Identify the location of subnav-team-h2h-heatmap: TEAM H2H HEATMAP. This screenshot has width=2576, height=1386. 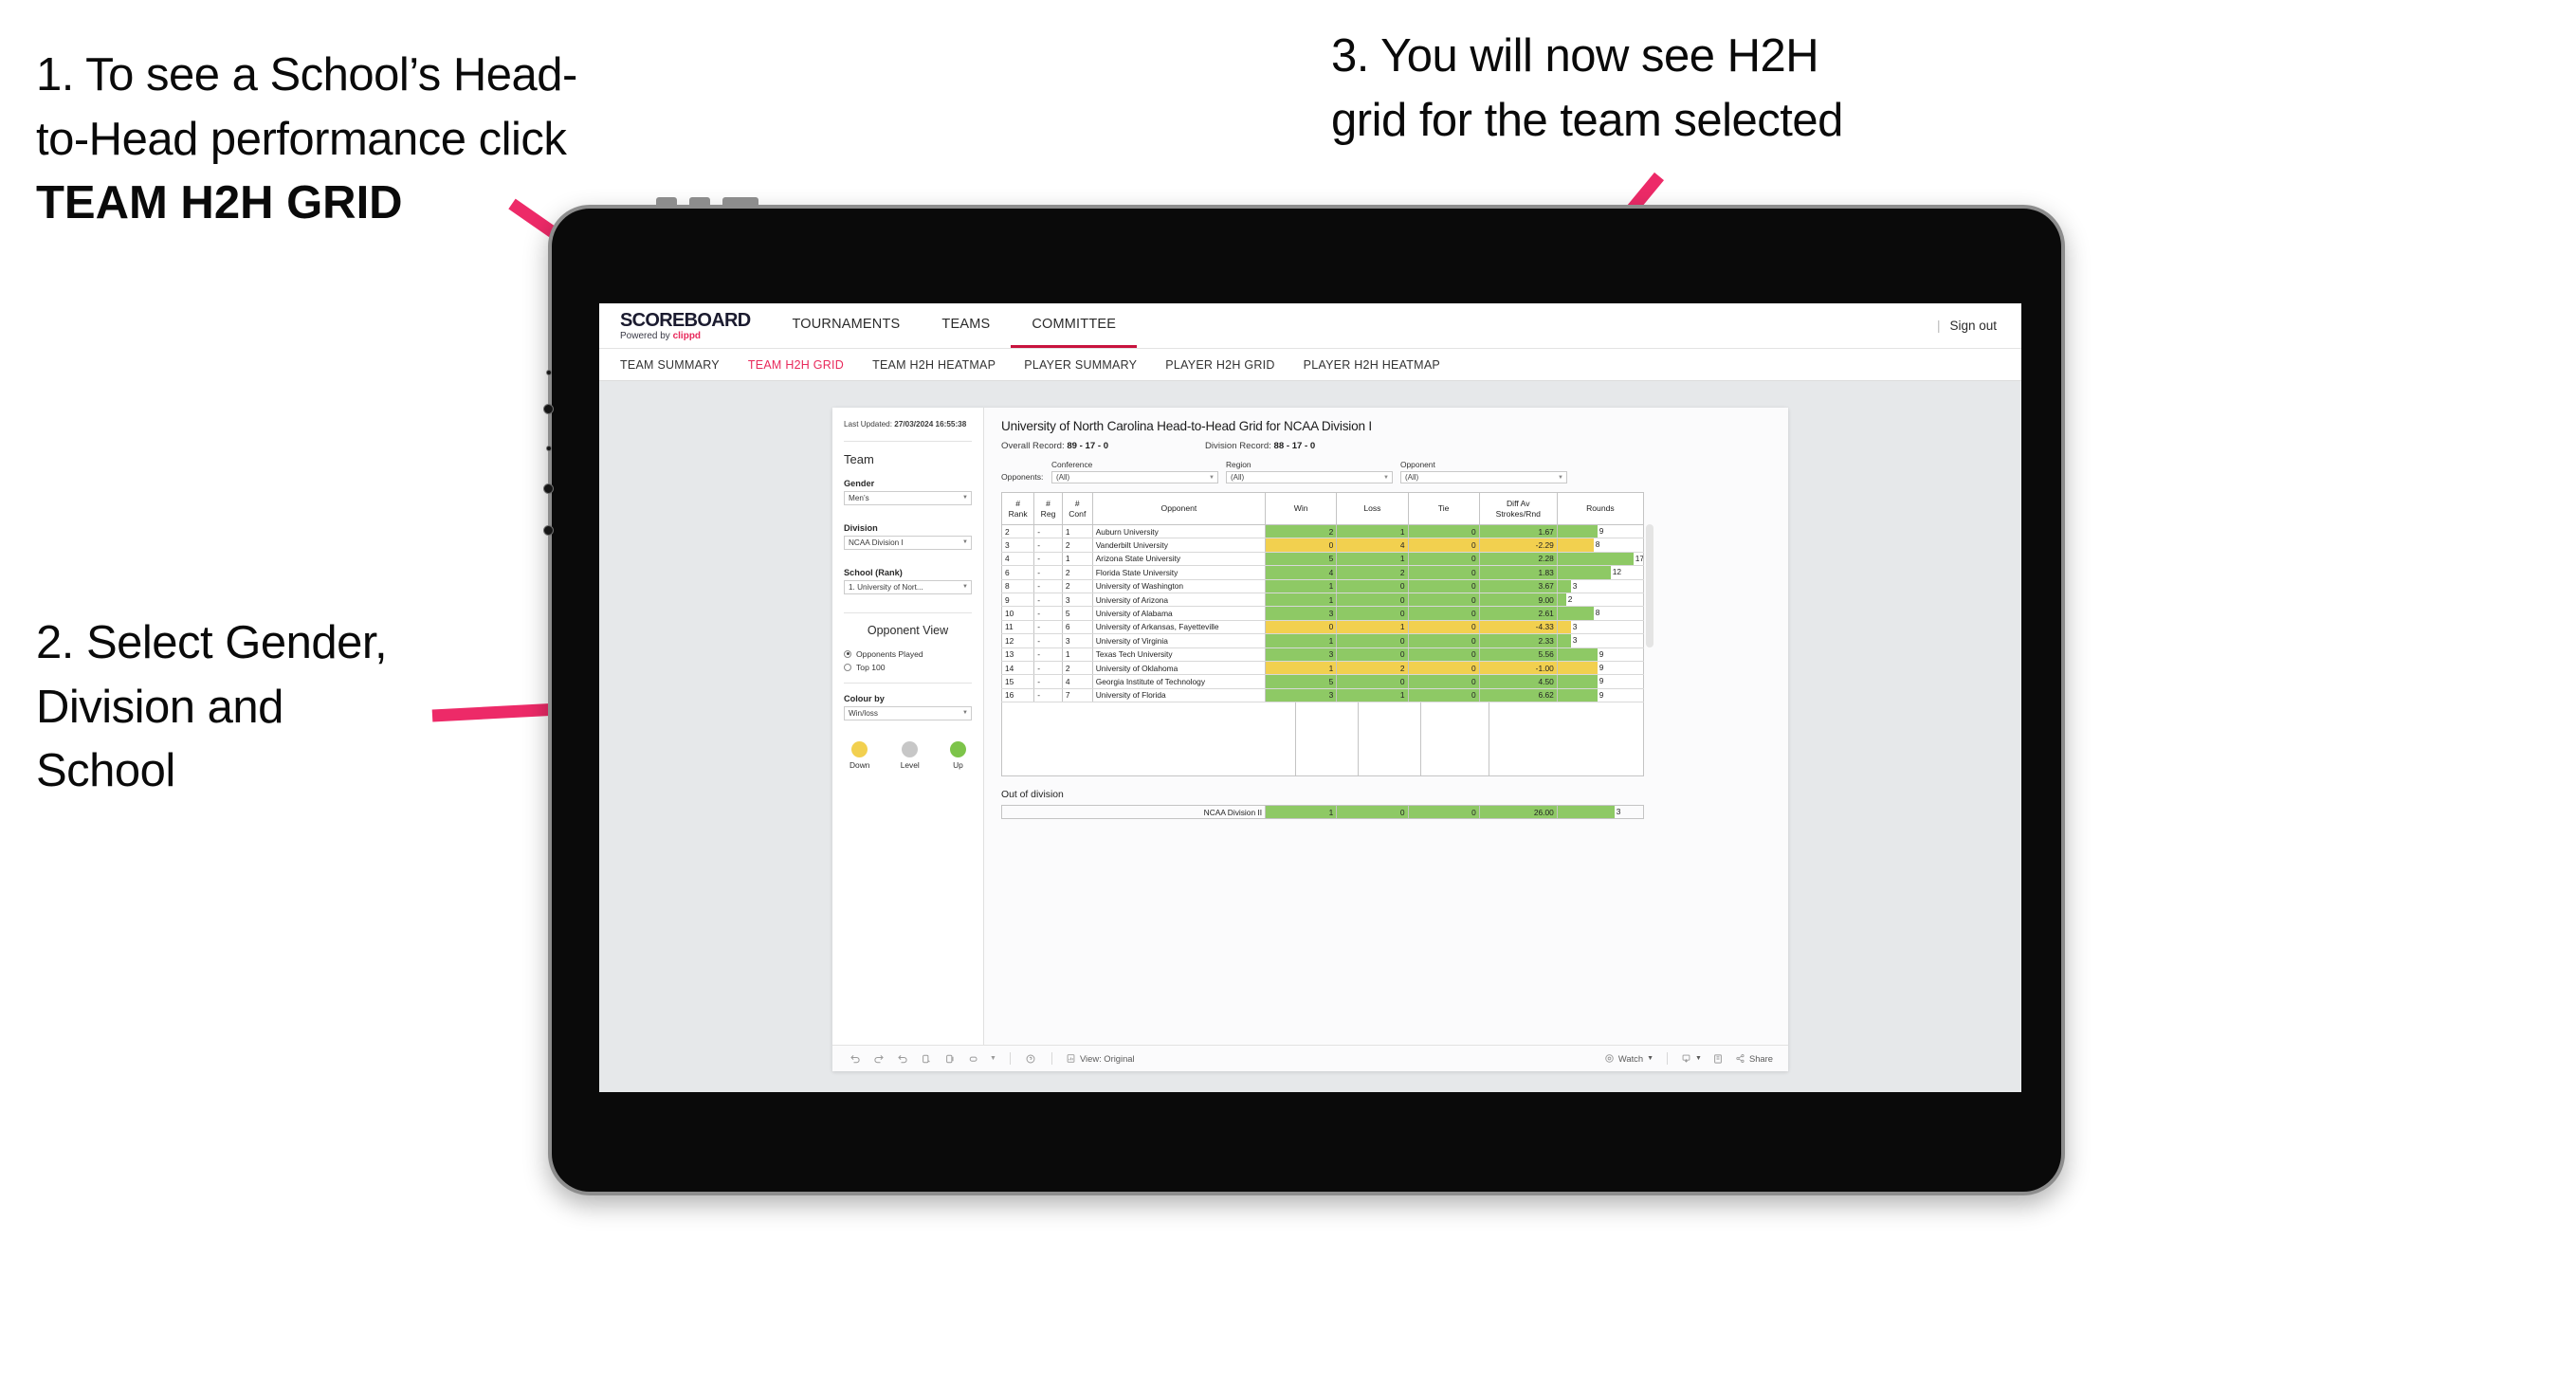
(934, 365).